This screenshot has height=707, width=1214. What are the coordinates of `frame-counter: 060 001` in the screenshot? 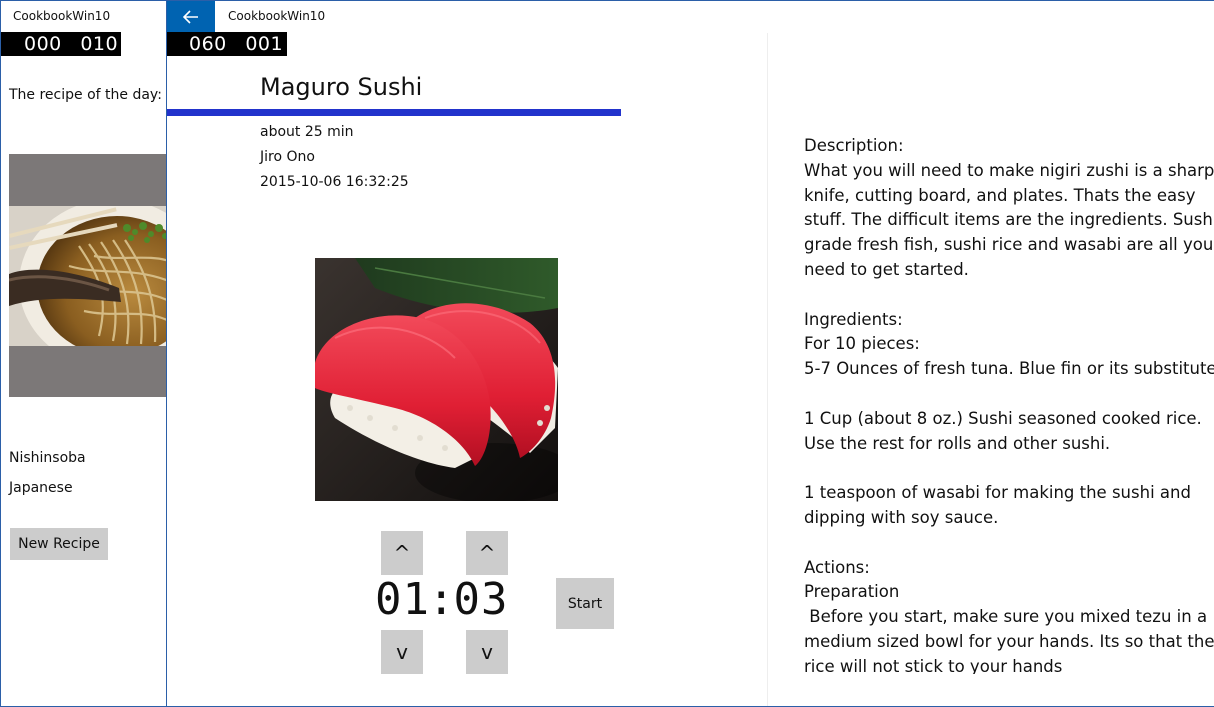 It's located at (227, 44).